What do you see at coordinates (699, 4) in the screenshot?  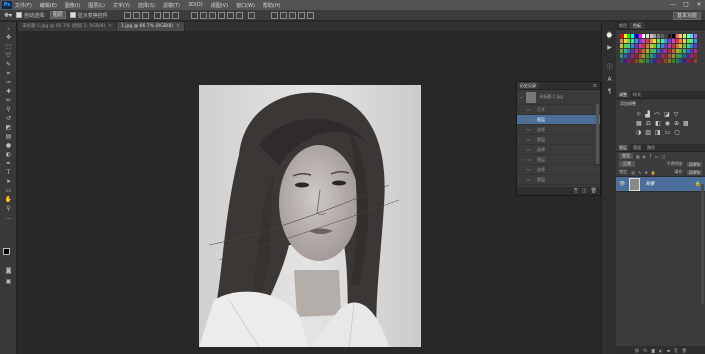 I see `close-button: ✕` at bounding box center [699, 4].